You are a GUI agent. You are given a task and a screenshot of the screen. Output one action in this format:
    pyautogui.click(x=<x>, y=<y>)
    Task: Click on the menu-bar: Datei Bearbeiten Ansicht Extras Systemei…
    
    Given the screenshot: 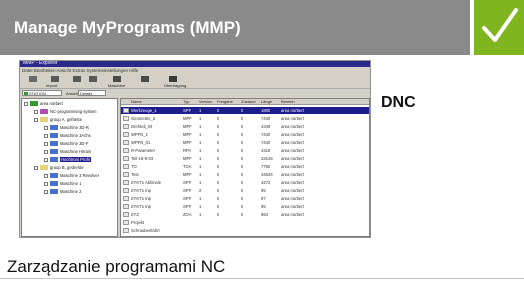 What is the action you would take?
    pyautogui.click(x=80, y=70)
    